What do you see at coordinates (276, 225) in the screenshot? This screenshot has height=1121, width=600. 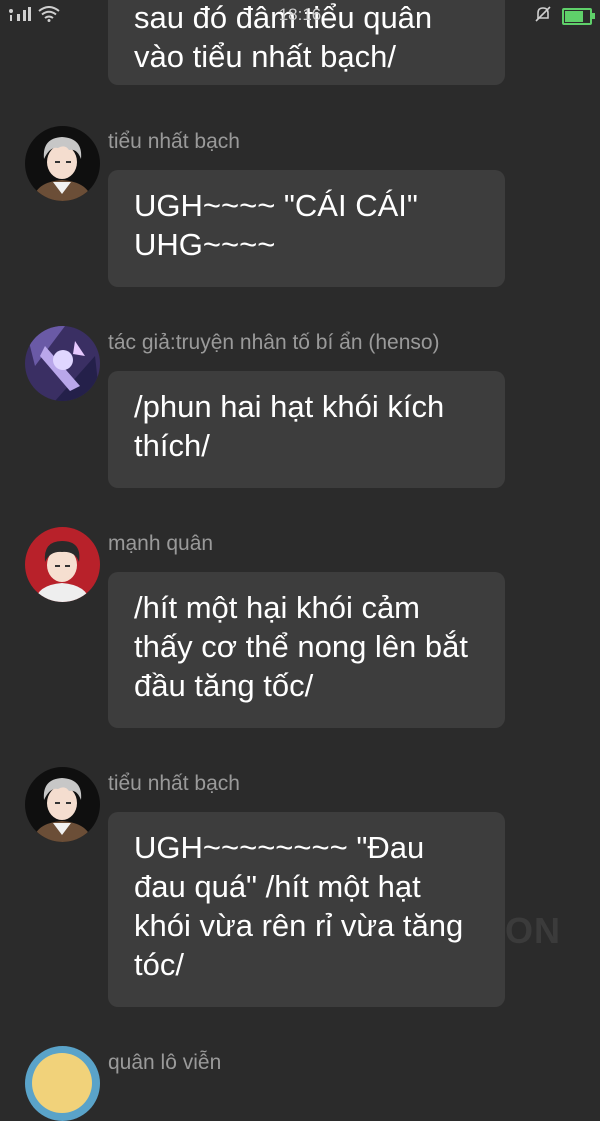 I see `message-text: UGH~~~~ "CÁI CÁI" UHG~~~~` at bounding box center [276, 225].